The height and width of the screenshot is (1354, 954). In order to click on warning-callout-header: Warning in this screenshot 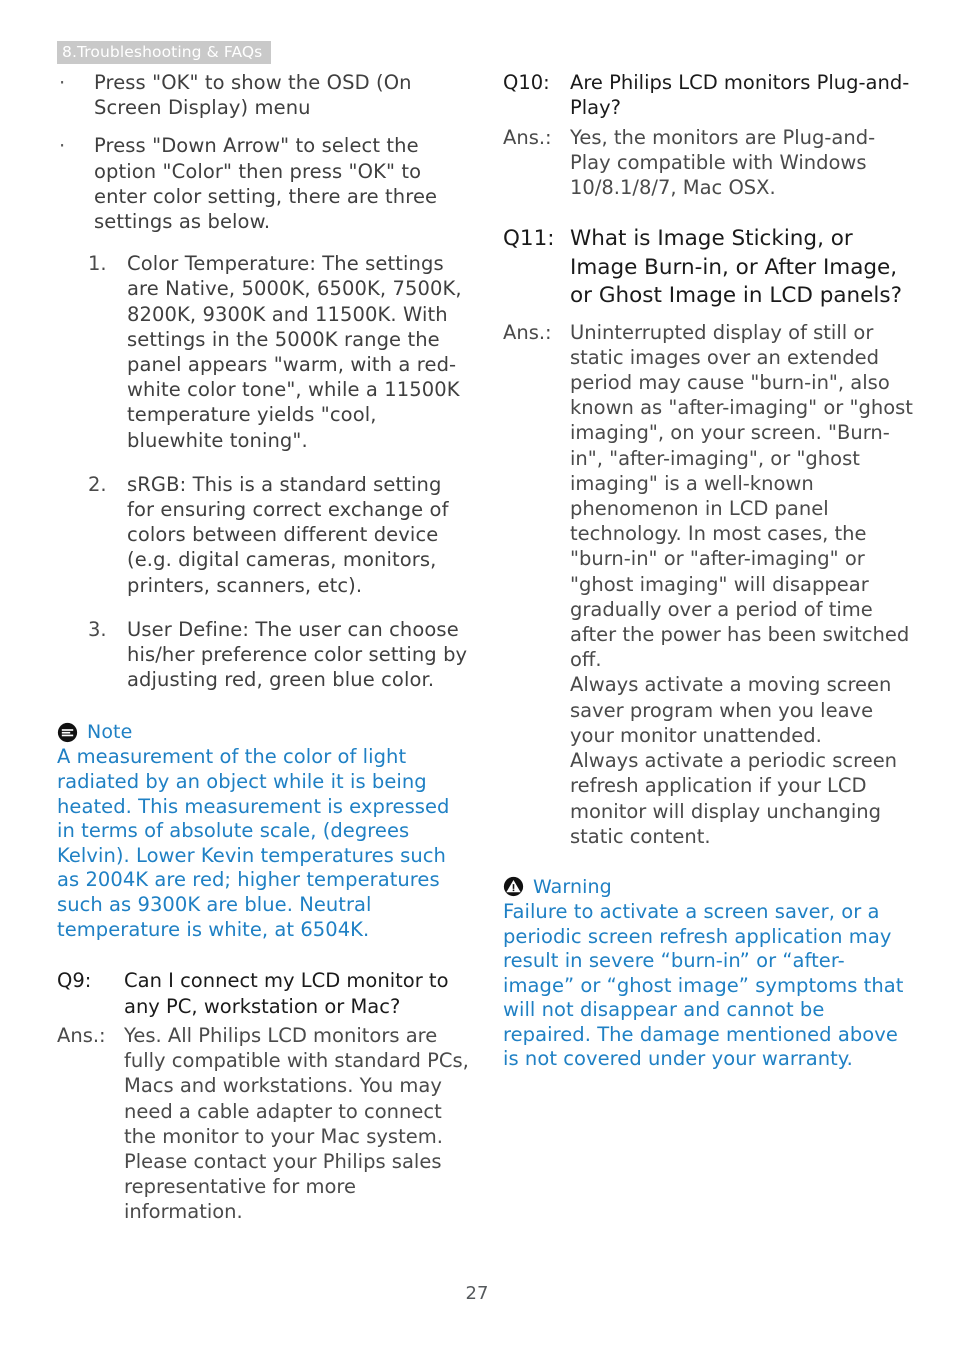, I will do `click(709, 887)`.